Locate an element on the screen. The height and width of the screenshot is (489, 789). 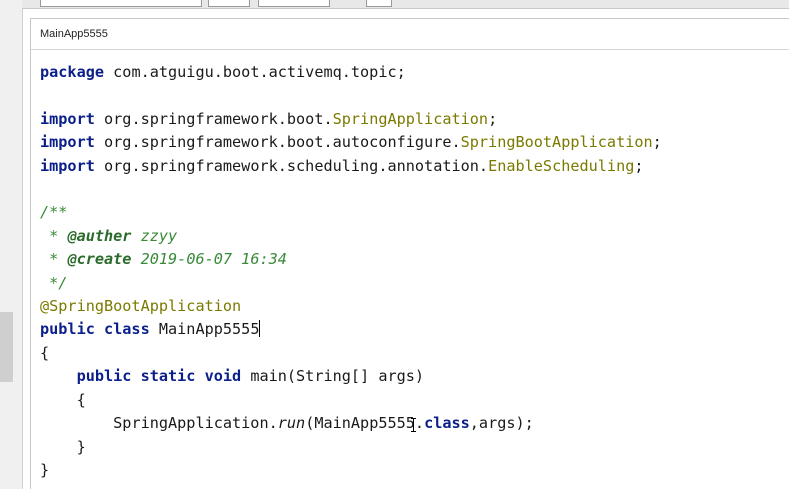
class-close-brace: } is located at coordinates (45, 469).